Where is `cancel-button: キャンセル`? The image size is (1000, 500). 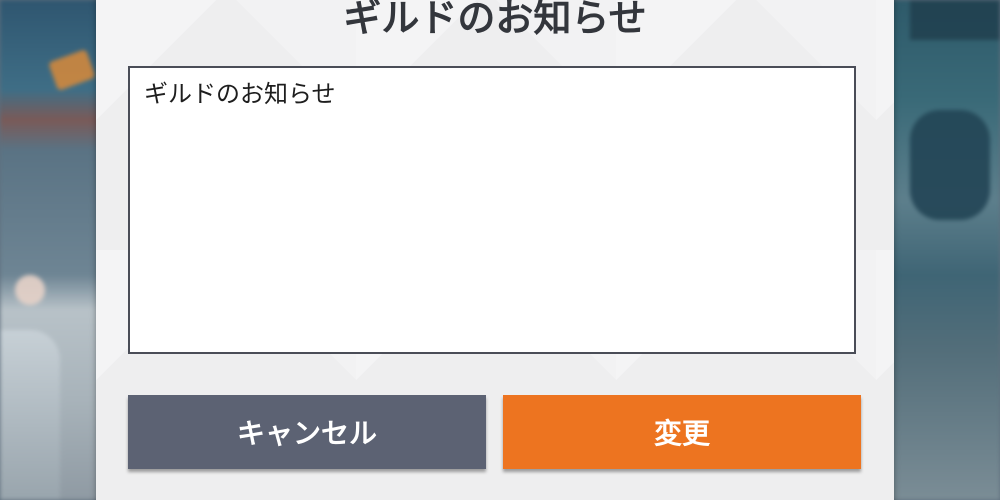
cancel-button: キャンセル is located at coordinates (307, 432).